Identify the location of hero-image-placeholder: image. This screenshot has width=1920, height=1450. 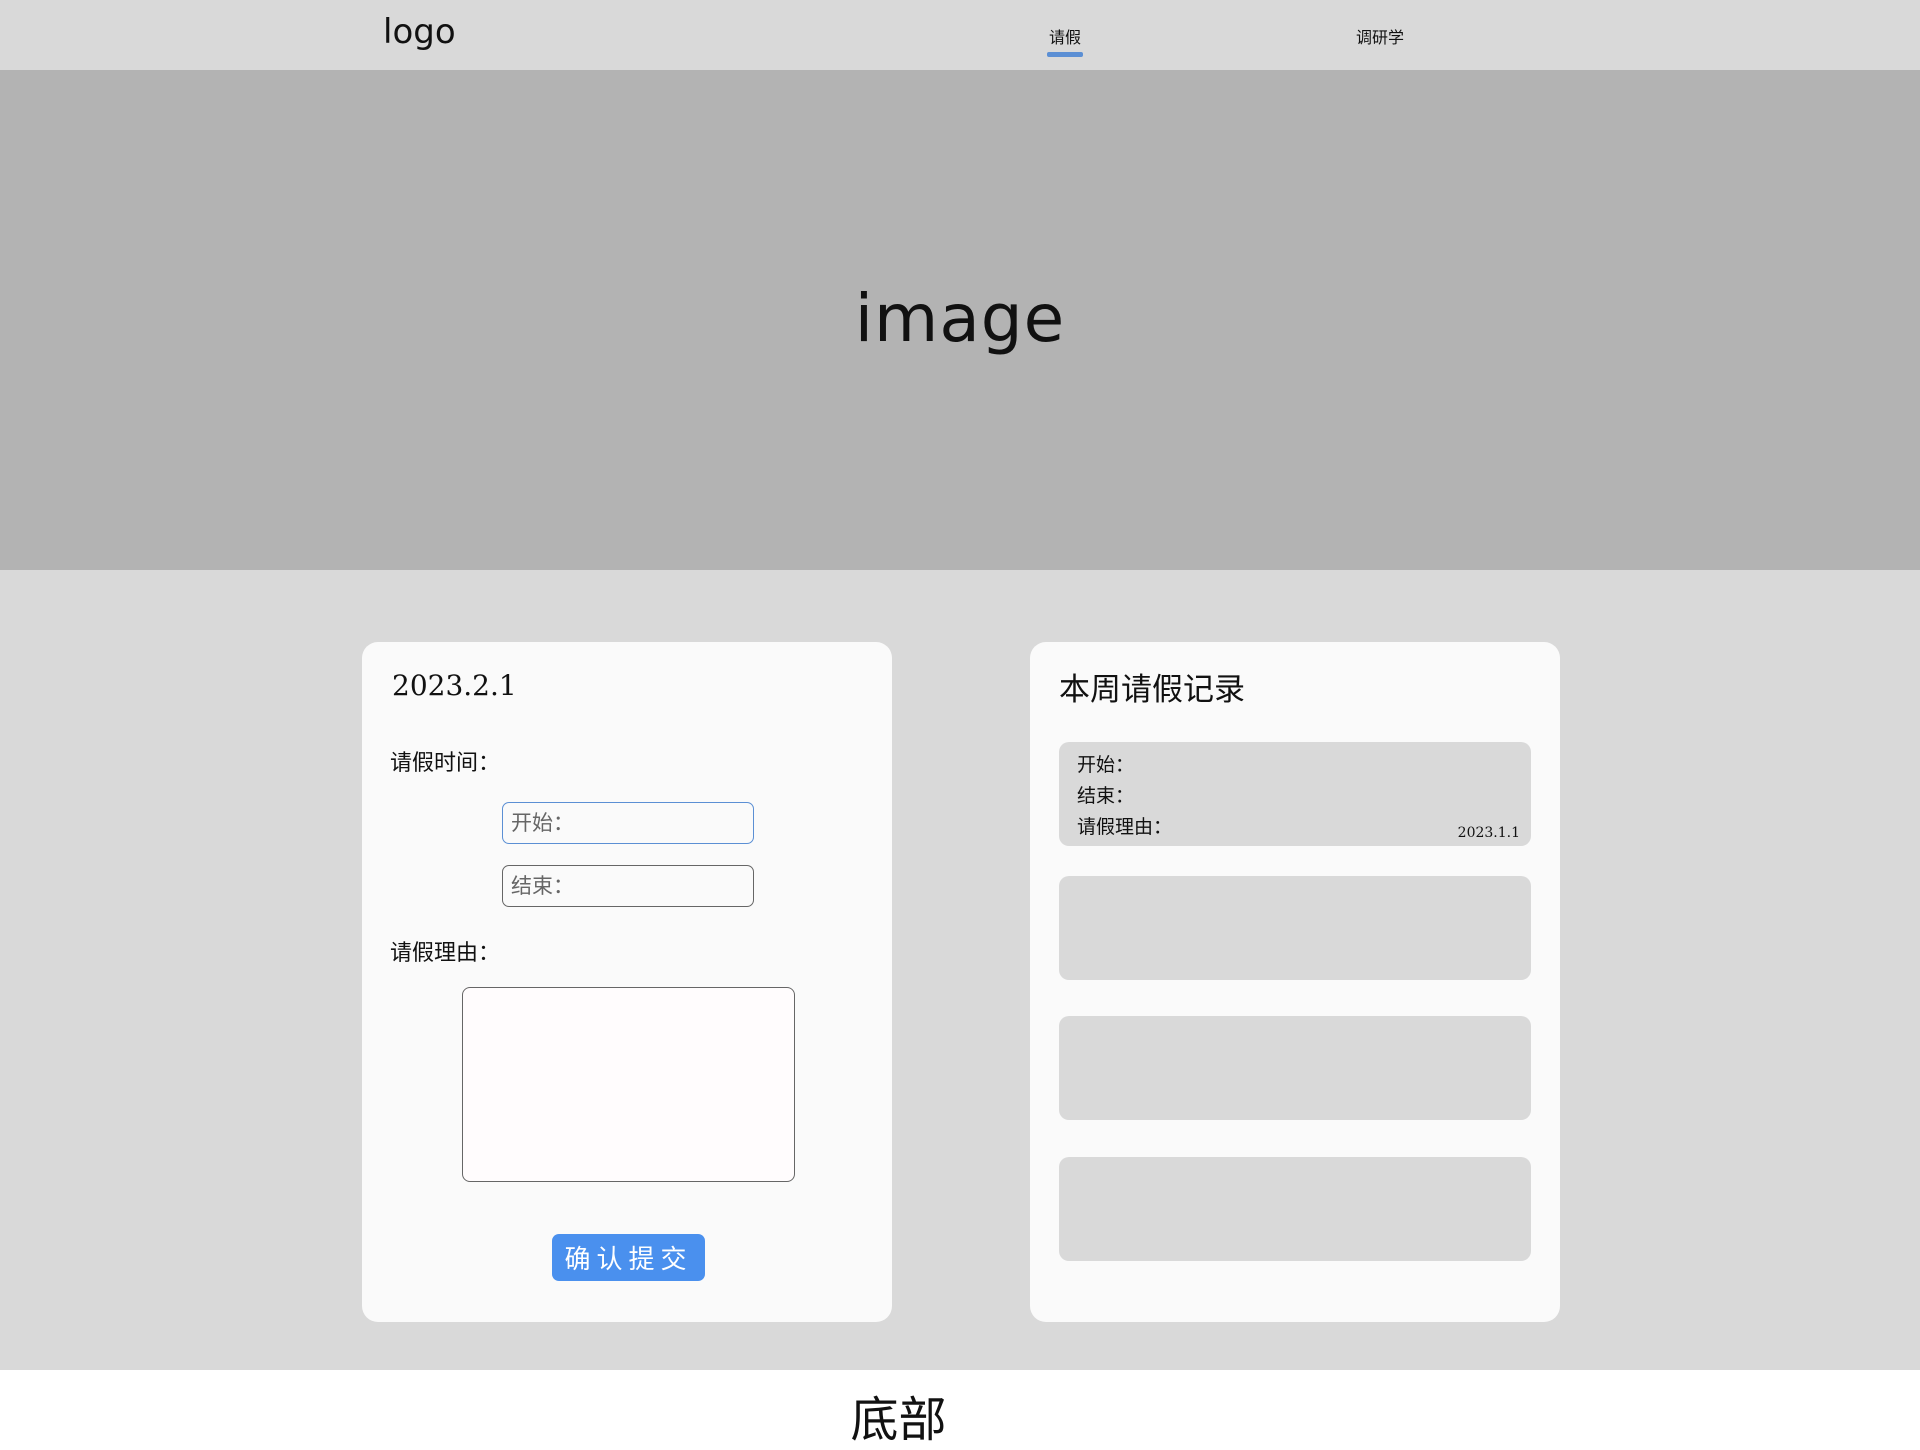
(960, 318).